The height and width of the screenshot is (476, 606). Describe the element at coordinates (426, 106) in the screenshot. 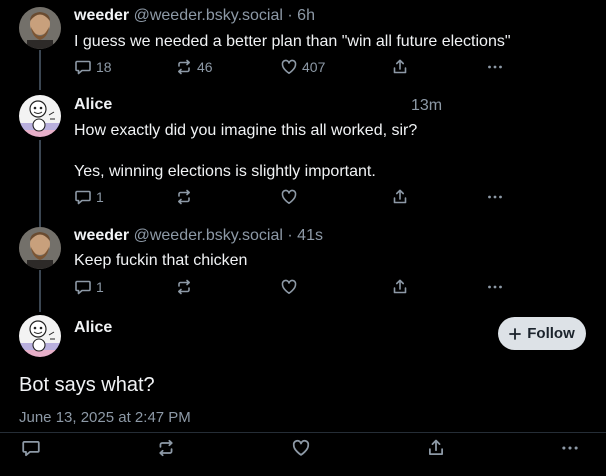

I see `post-time: 13m` at that location.